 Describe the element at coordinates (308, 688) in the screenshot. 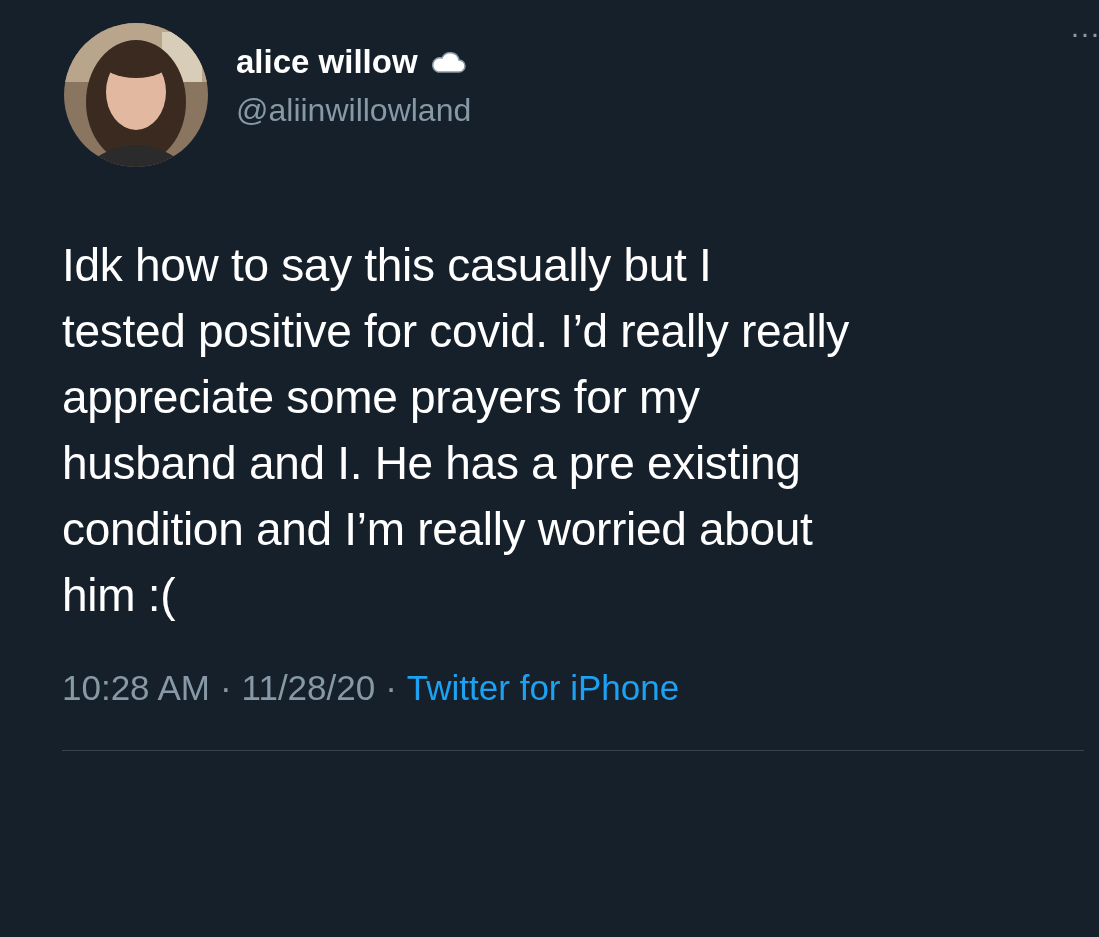

I see `tweet-date: 11/28/20` at that location.